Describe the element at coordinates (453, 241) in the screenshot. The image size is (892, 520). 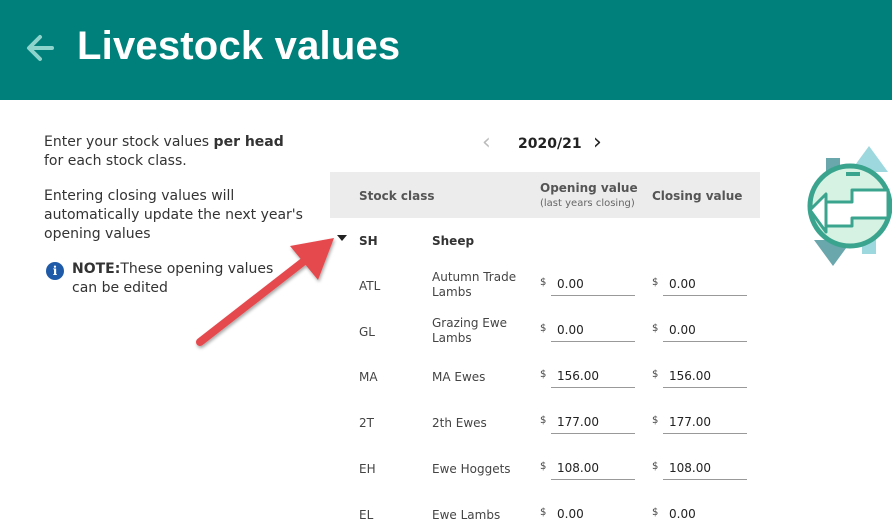
I see `group-name: Sheep` at that location.